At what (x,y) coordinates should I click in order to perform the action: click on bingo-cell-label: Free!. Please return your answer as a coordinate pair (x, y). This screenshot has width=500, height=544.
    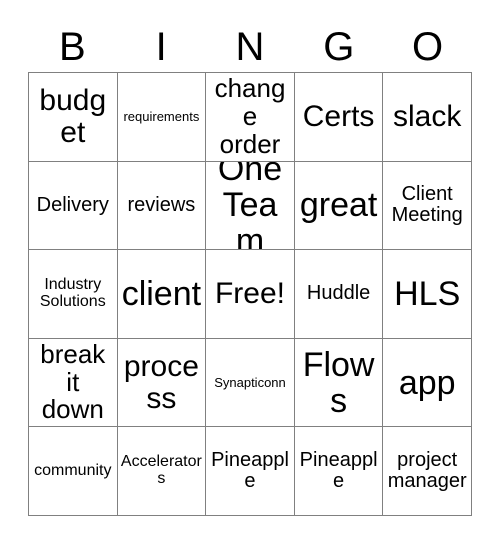
    Looking at the image, I should click on (249, 294).